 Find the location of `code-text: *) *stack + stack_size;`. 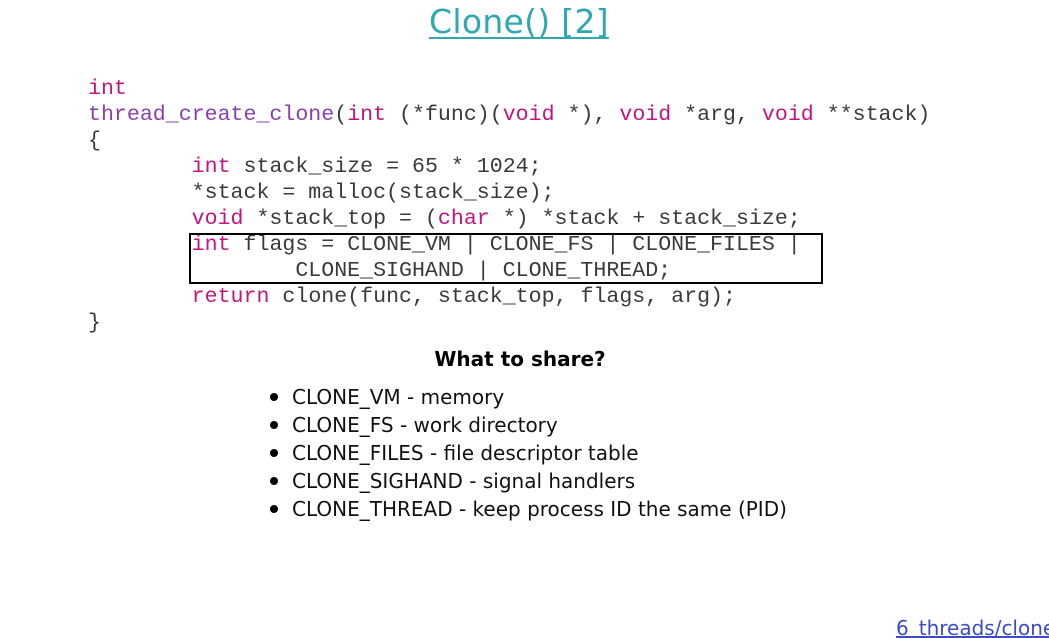

code-text: *) *stack + stack_size; is located at coordinates (645, 219).